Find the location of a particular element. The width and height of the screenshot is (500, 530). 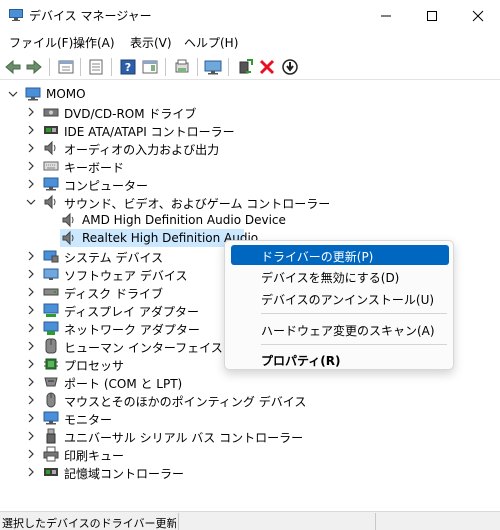

menu-view: 表示(V) is located at coordinates (151, 42).